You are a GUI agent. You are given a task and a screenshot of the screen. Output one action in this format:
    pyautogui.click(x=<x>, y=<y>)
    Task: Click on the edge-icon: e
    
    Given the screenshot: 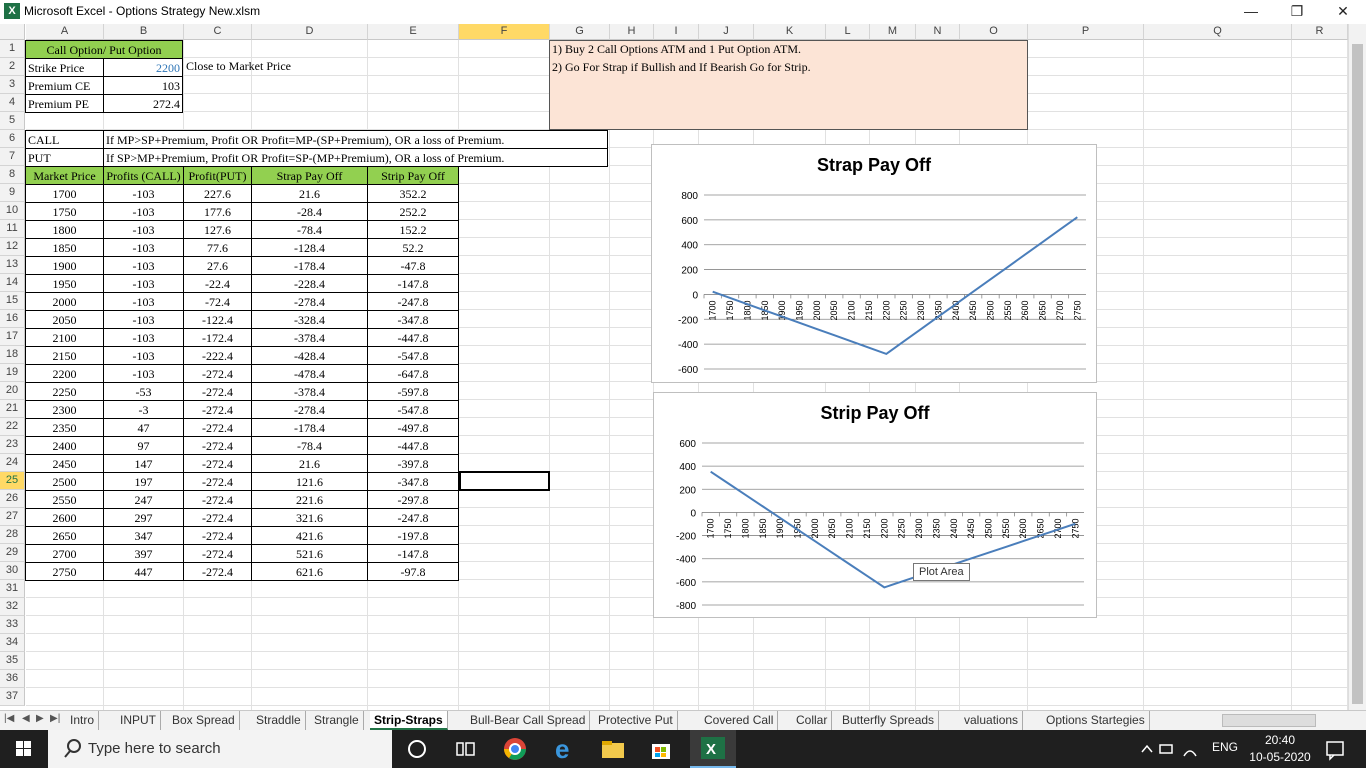 What is the action you would take?
    pyautogui.click(x=565, y=749)
    